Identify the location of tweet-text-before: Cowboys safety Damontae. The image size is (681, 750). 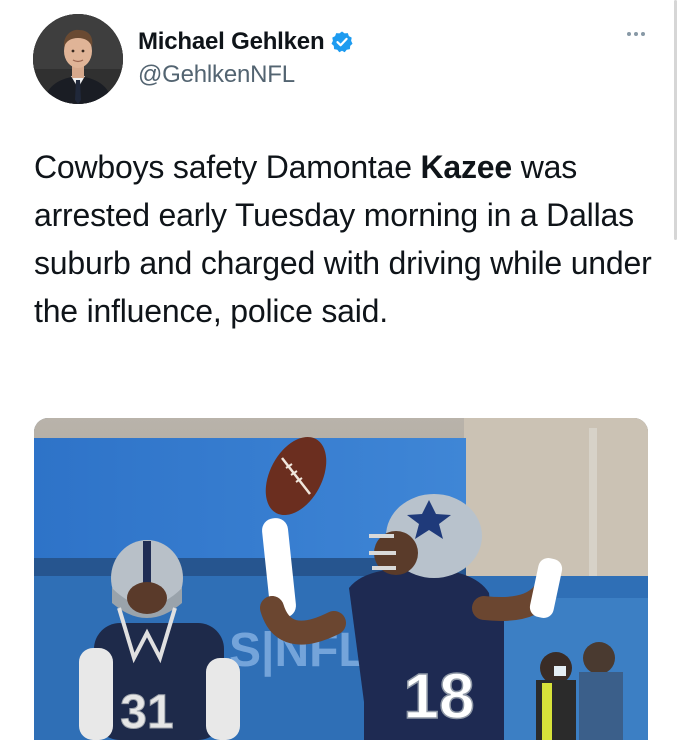
(227, 167).